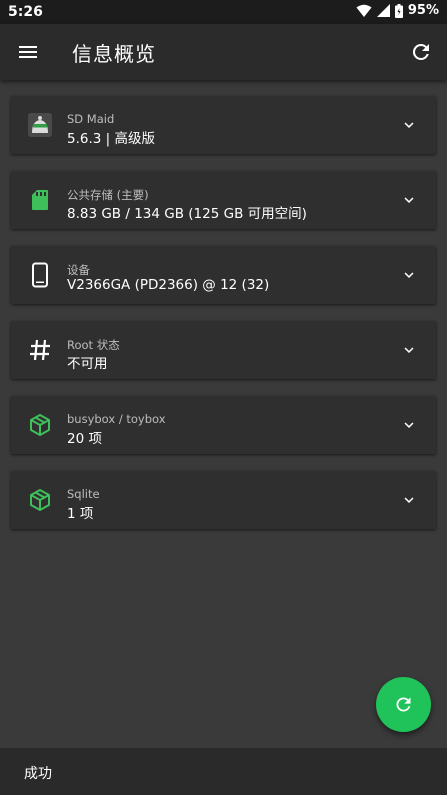  I want to click on phone-icon, so click(40, 275).